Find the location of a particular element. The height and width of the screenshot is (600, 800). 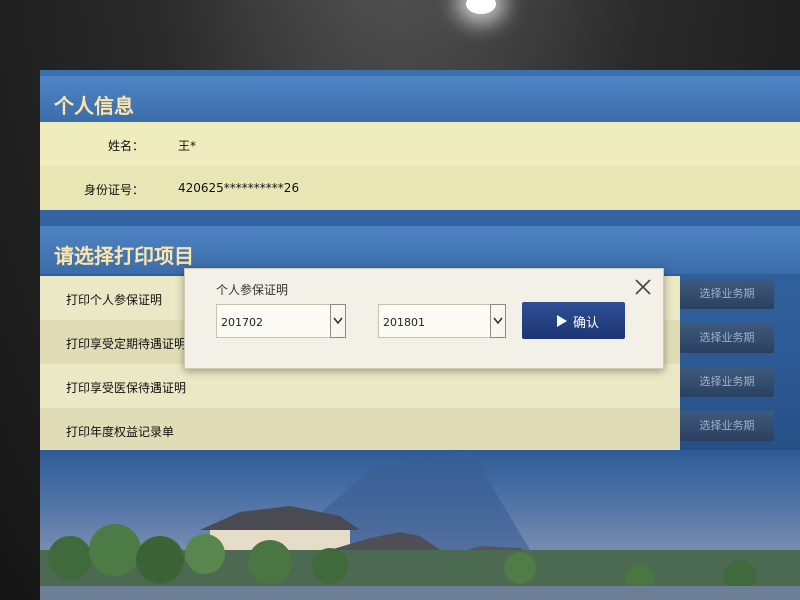

print-items-title: 请选择打印项目 is located at coordinates (124, 256).